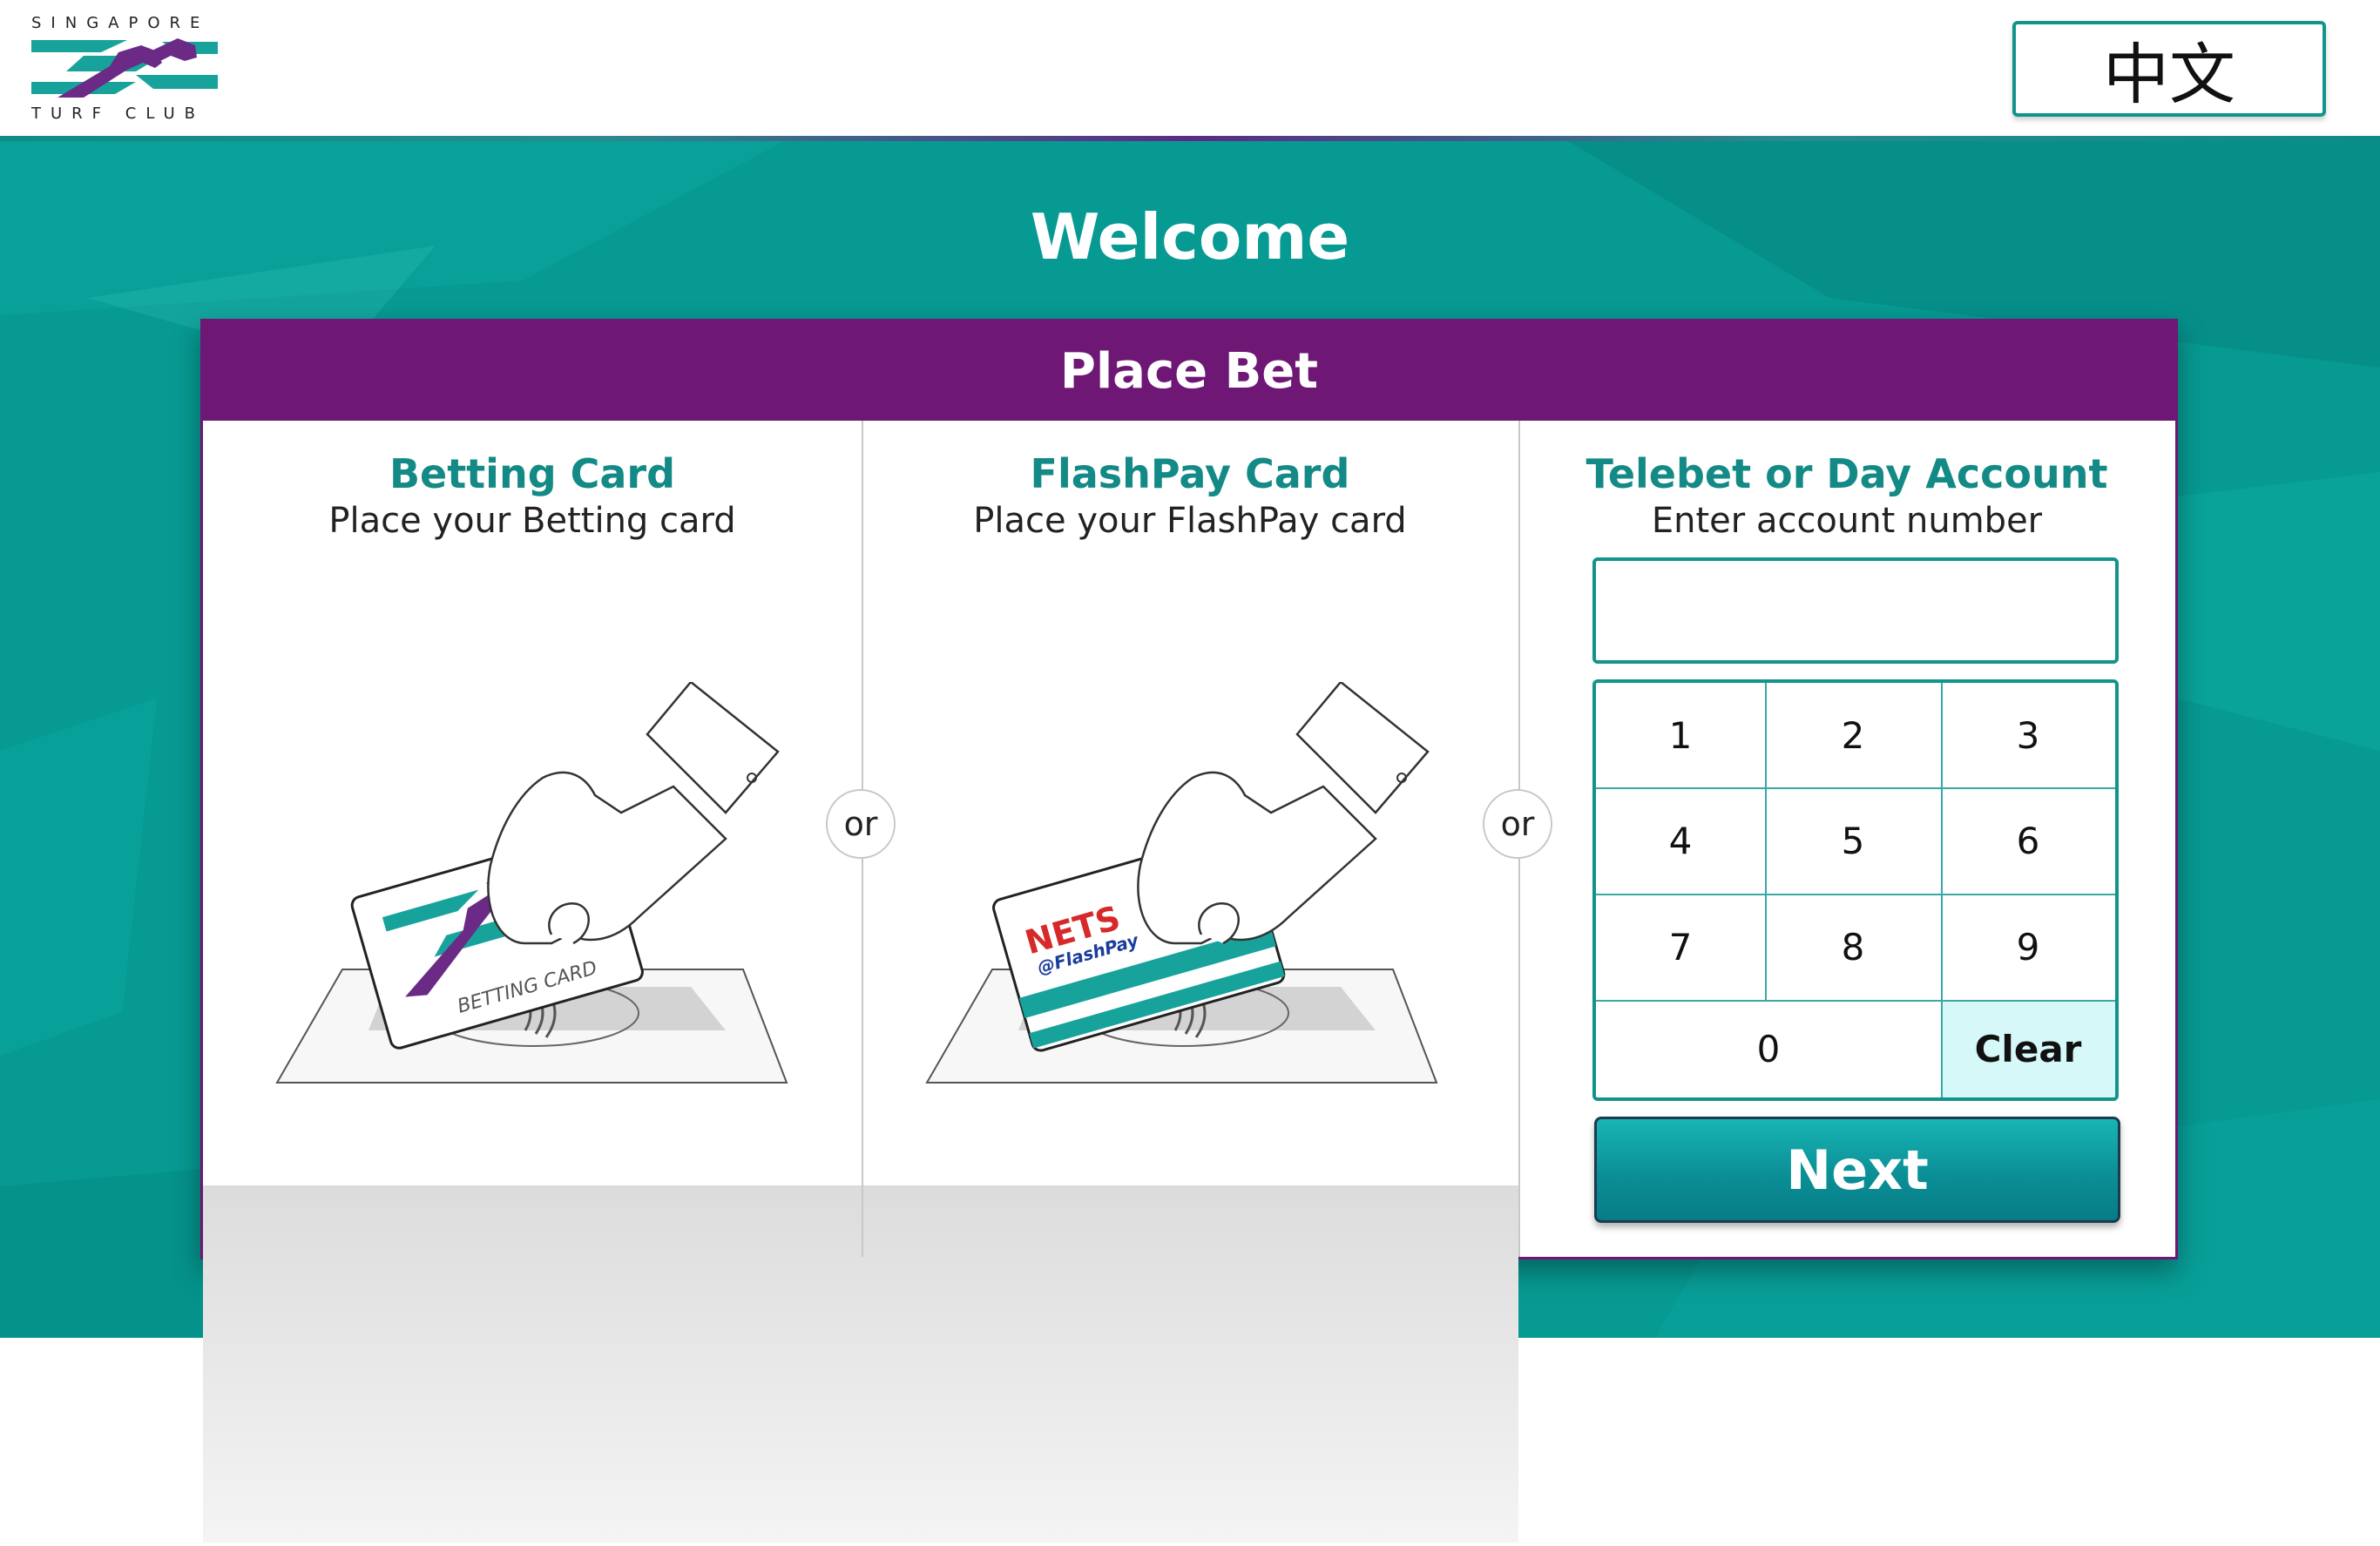 The width and height of the screenshot is (2380, 1546). I want to click on betting-card-tap-illustration: BETTING CARD, so click(531, 883).